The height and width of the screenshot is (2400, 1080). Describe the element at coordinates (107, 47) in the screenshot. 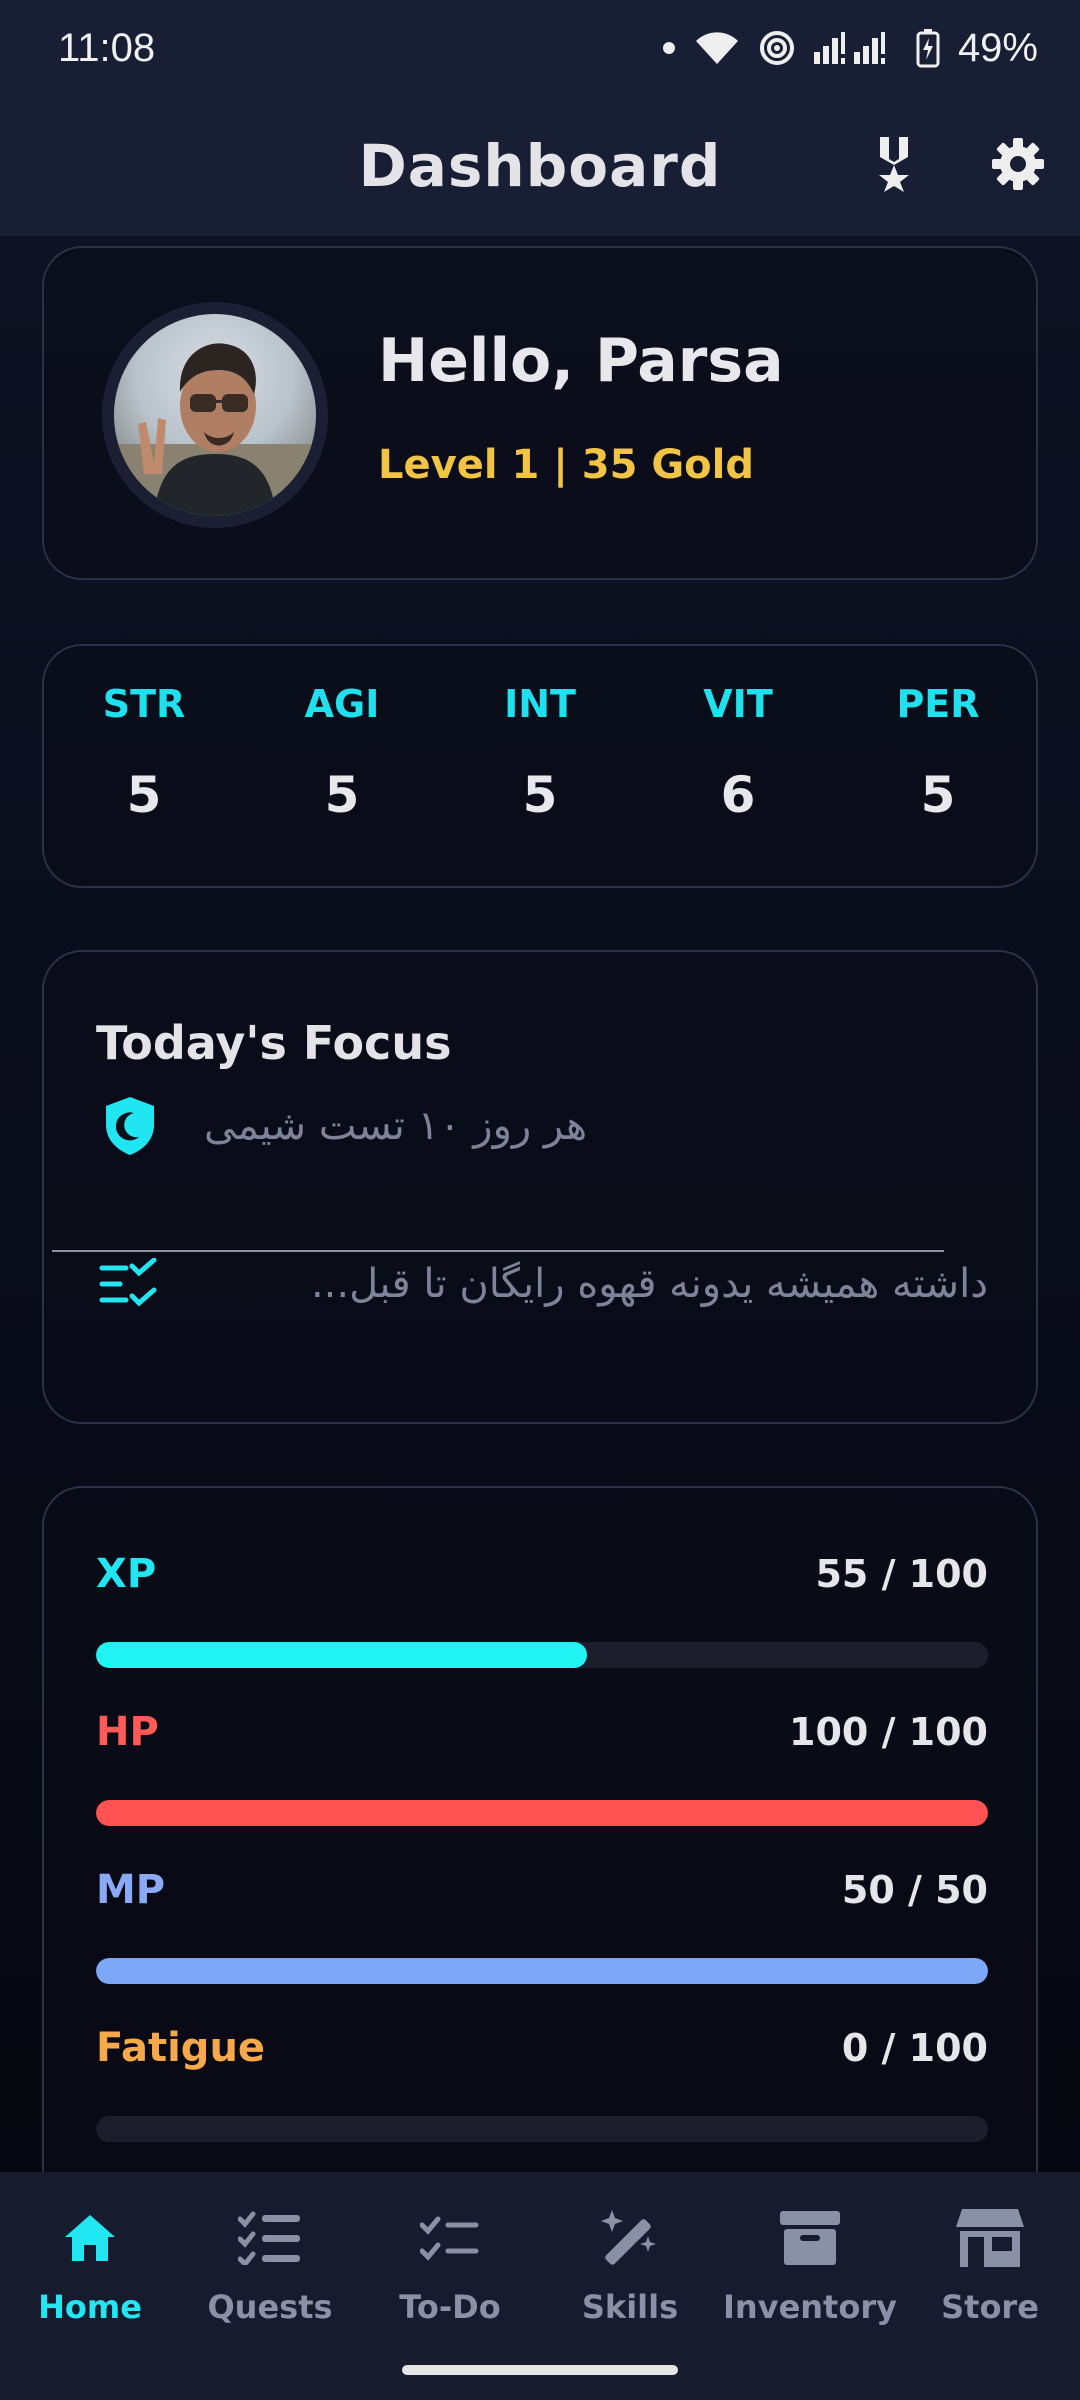

I see `status-time: 11:08` at that location.